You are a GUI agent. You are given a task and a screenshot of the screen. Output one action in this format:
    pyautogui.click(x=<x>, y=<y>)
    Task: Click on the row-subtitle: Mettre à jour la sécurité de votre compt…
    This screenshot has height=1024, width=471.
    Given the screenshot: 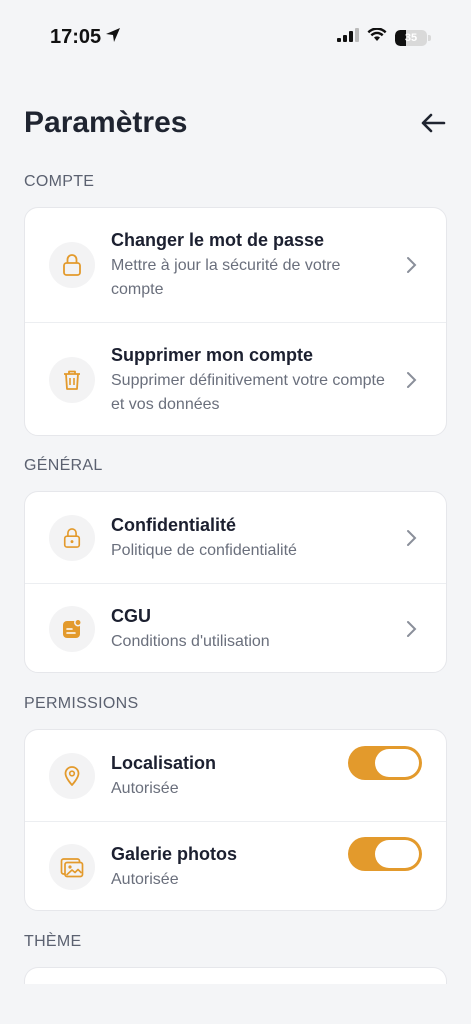 What is the action you would take?
    pyautogui.click(x=226, y=277)
    